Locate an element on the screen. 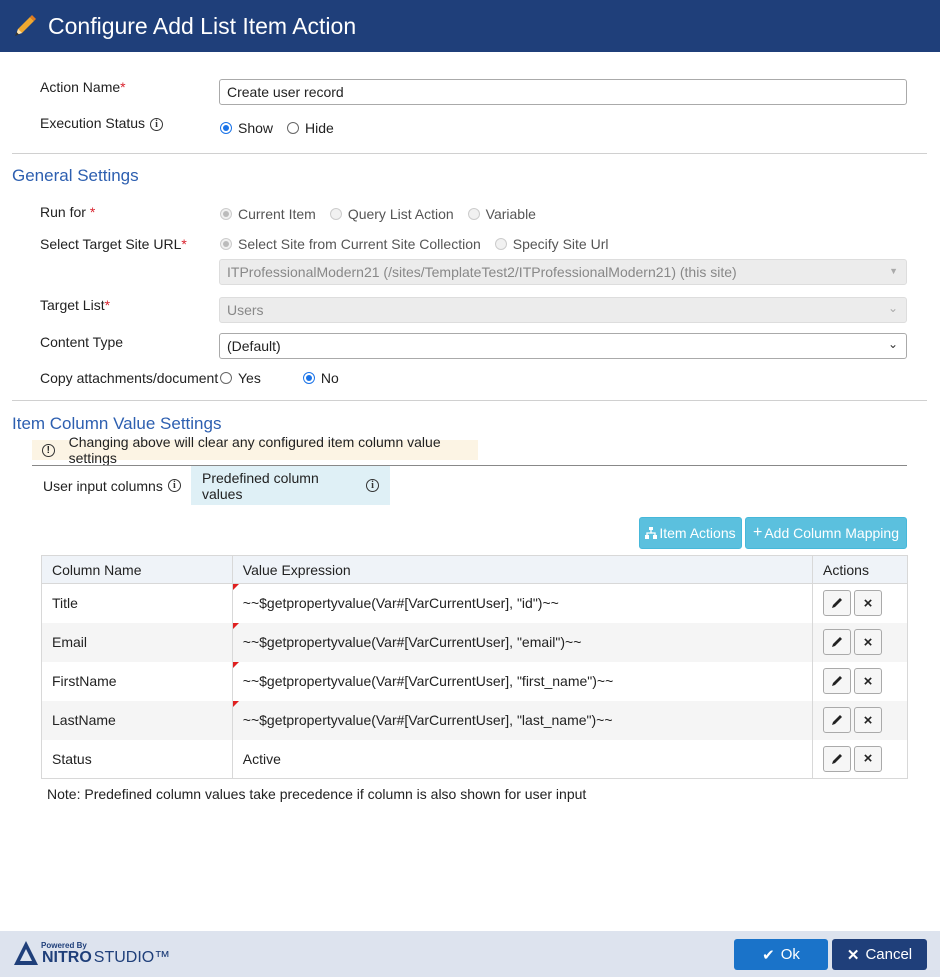 Image resolution: width=940 pixels, height=977 pixels. plus-icon: + is located at coordinates (758, 532).